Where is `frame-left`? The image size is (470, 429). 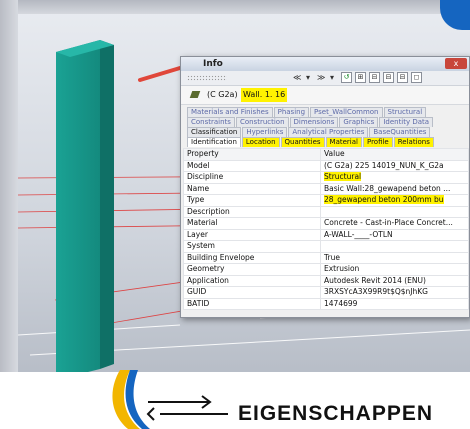 frame-left is located at coordinates (9, 214).